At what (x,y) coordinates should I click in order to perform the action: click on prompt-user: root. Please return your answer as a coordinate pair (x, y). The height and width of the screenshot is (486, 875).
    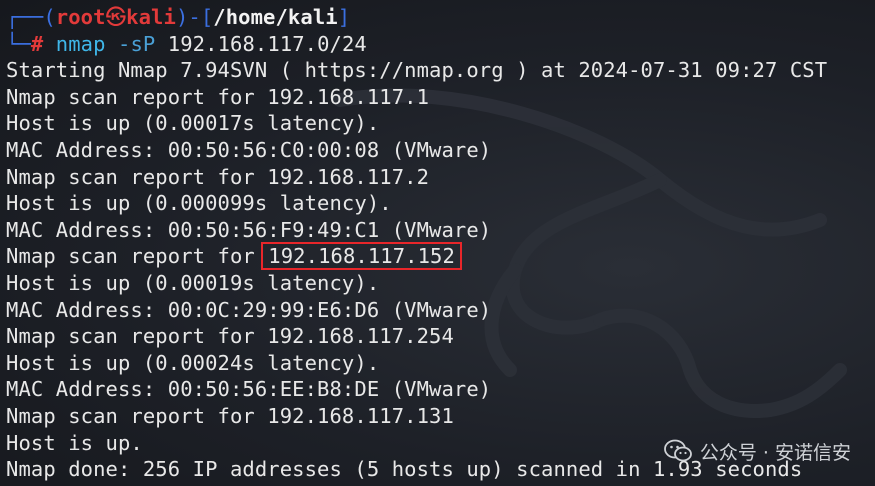
    Looking at the image, I should click on (80, 17).